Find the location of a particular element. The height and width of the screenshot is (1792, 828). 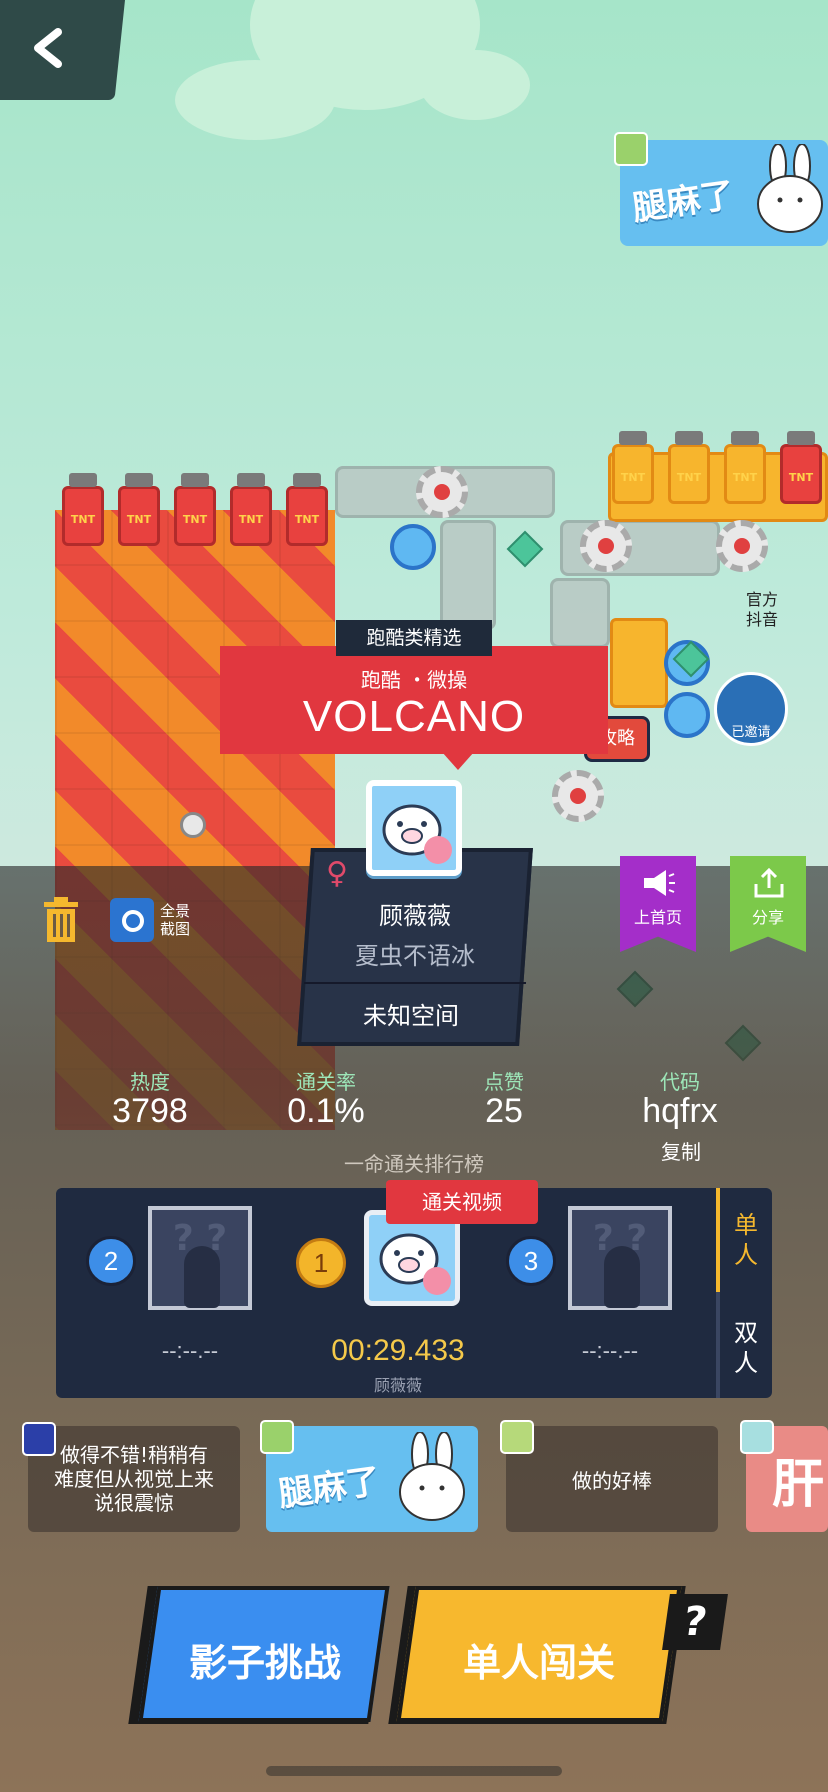

trash-icon is located at coordinates (61, 920).